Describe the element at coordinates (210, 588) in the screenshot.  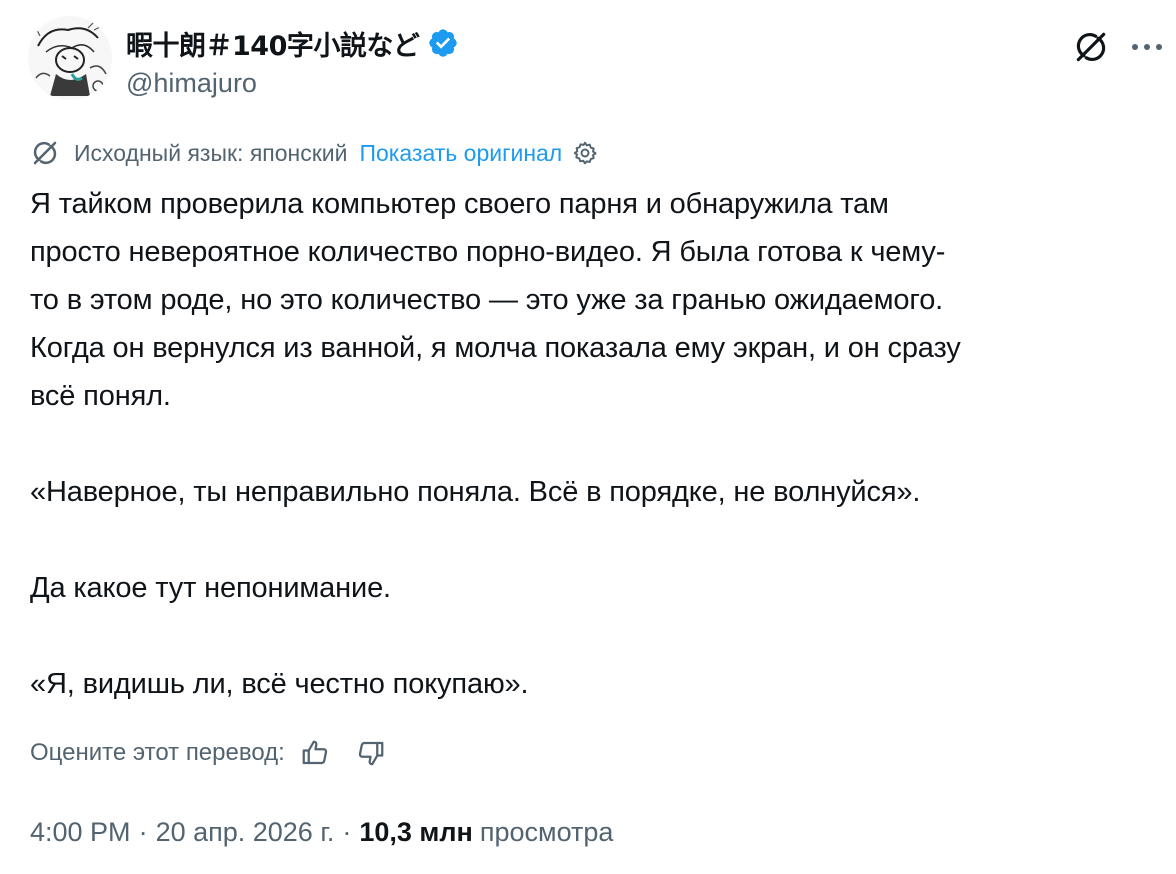
I see `paragraph: Да какое тут непонимание.` at that location.